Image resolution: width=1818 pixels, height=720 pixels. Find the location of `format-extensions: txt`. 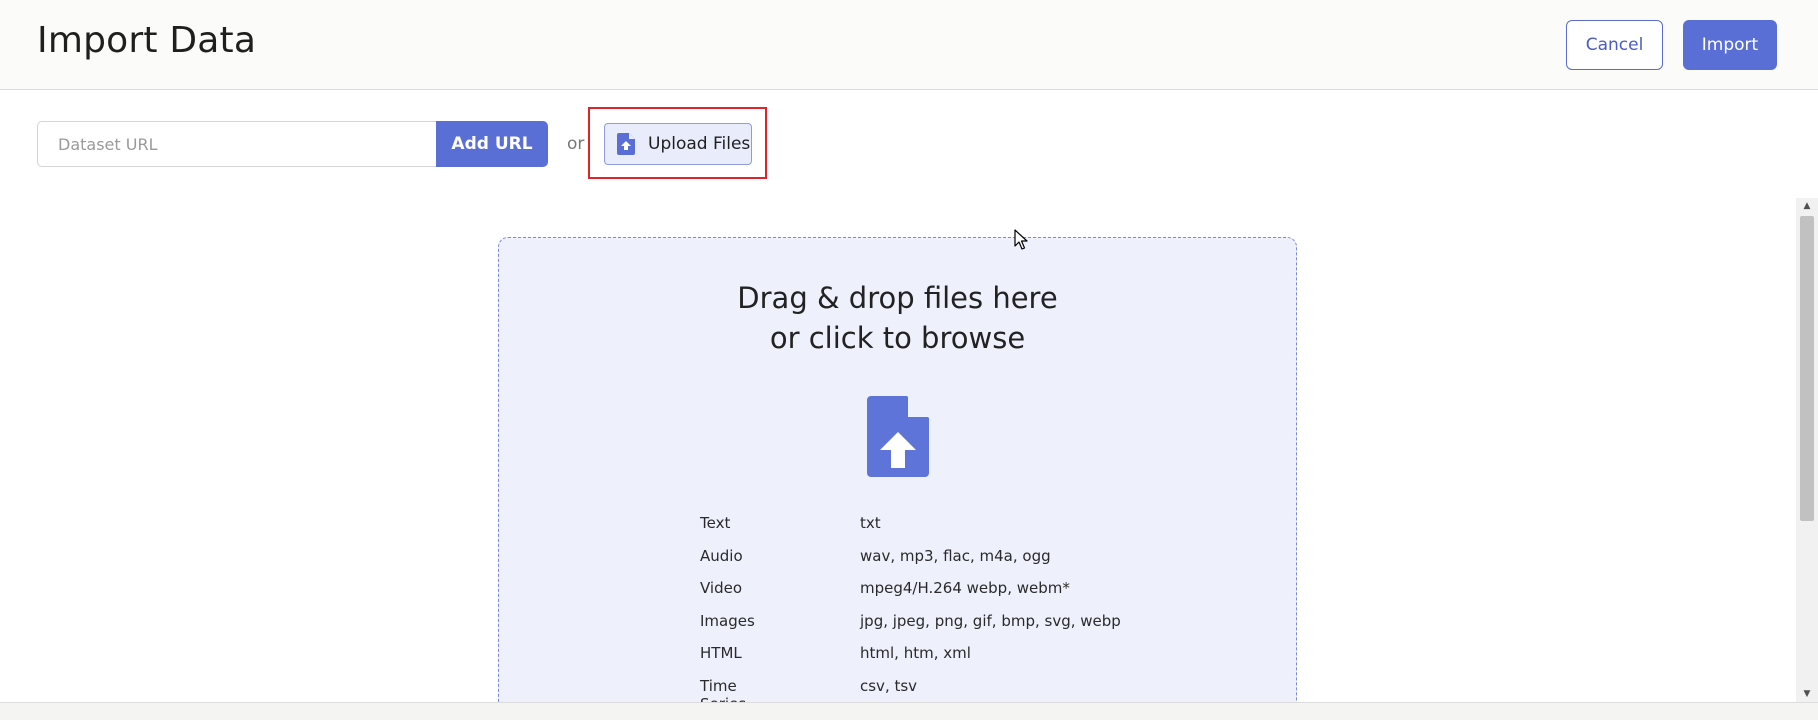

format-extensions: txt is located at coordinates (870, 523).